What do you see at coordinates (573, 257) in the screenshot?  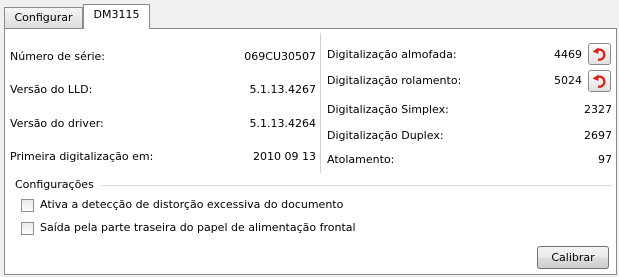 I see `calibrate-button: Calibrar` at bounding box center [573, 257].